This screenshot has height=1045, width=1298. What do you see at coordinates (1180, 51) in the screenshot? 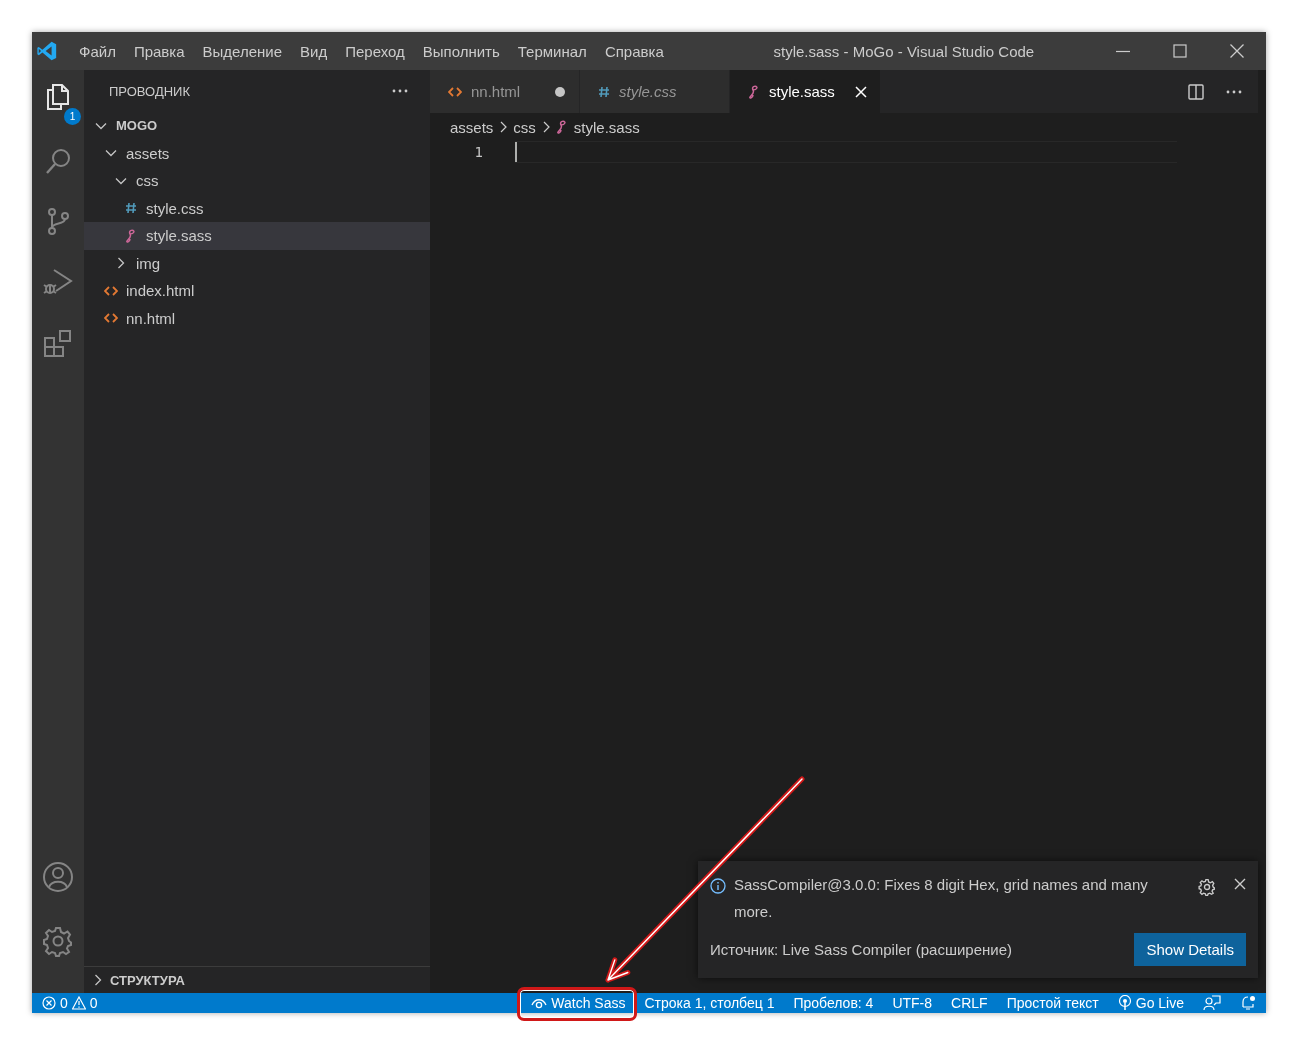
I see `maximize-icon` at bounding box center [1180, 51].